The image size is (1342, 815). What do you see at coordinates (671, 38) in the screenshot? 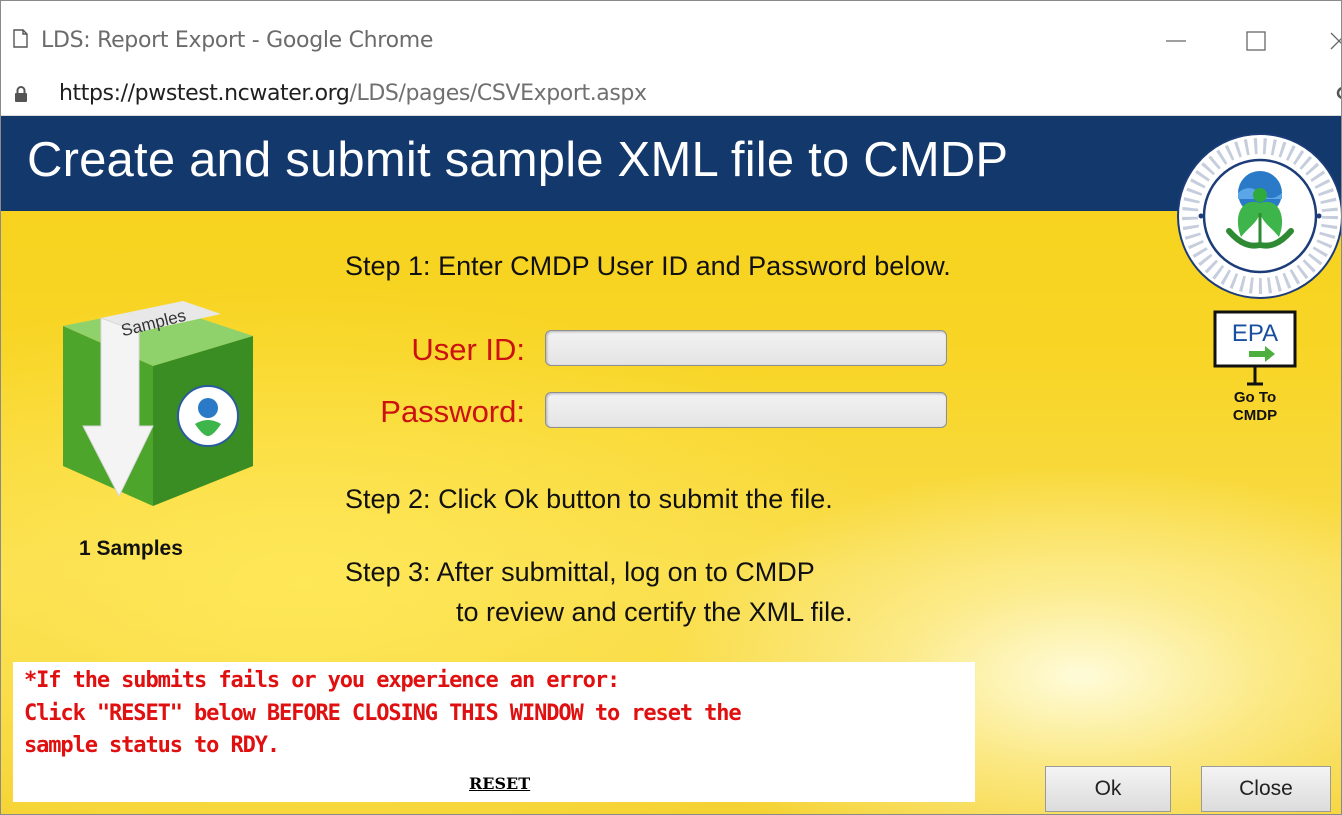
I see `title-bar: LDS: Report Export - Google Chrome` at bounding box center [671, 38].